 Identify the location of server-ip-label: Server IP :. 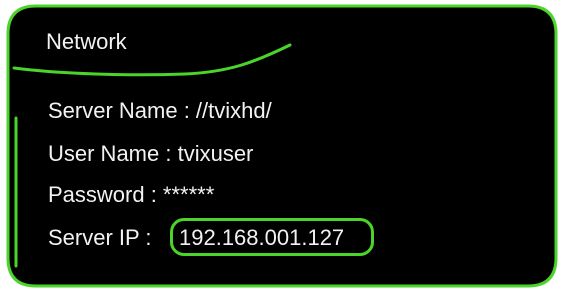
(100, 237).